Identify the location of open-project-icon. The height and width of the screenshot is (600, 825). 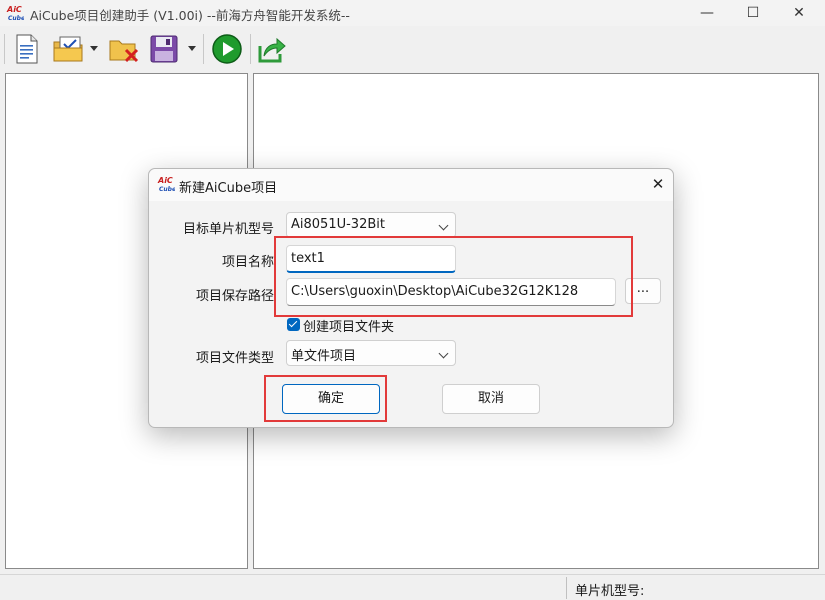
(68, 49).